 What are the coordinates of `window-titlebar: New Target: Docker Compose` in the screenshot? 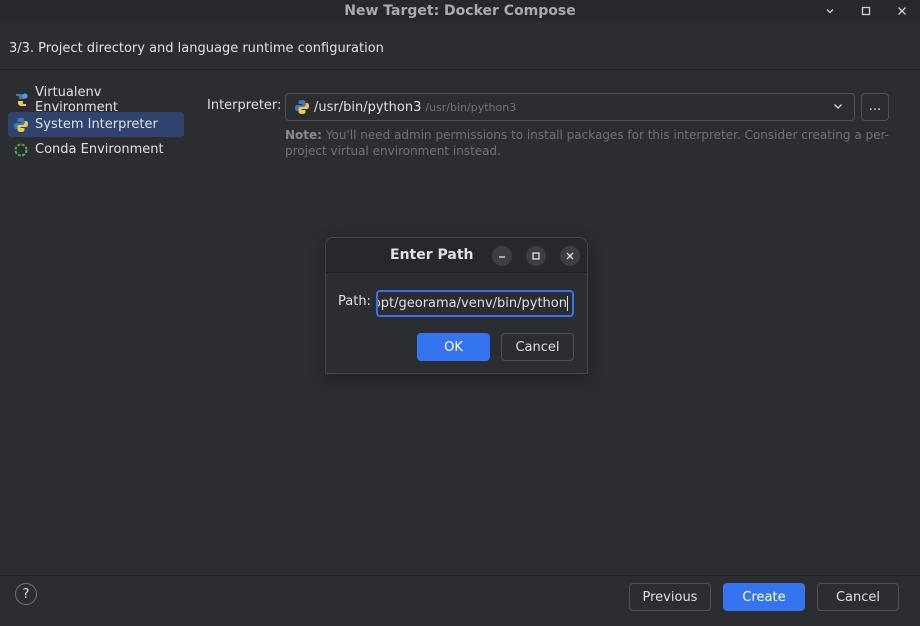 It's located at (460, 11).